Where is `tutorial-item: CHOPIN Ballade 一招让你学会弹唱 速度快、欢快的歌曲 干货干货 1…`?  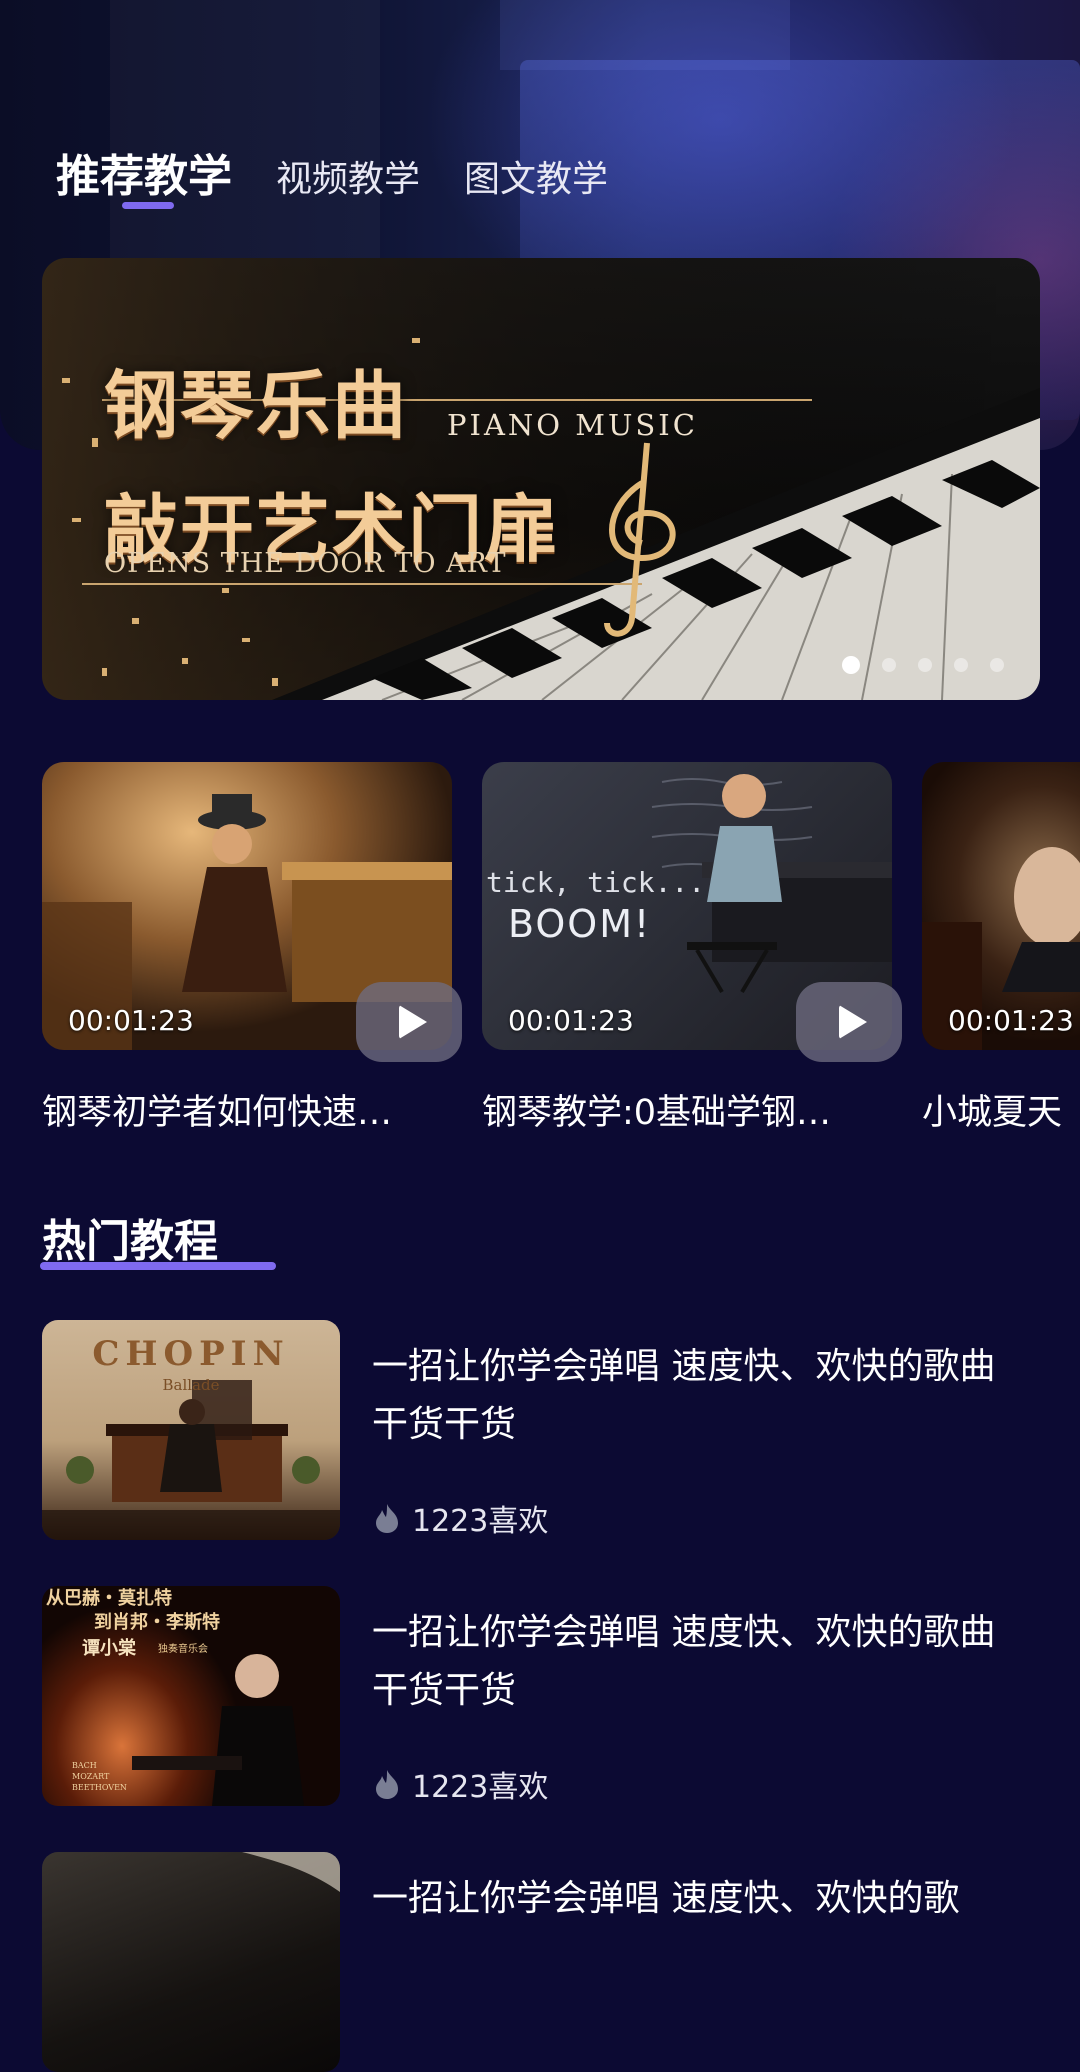
tutorial-item: CHOPIN Ballade 一招让你学会弹唱 速度快、欢快的歌曲 干货干货 1… is located at coordinates (542, 1430).